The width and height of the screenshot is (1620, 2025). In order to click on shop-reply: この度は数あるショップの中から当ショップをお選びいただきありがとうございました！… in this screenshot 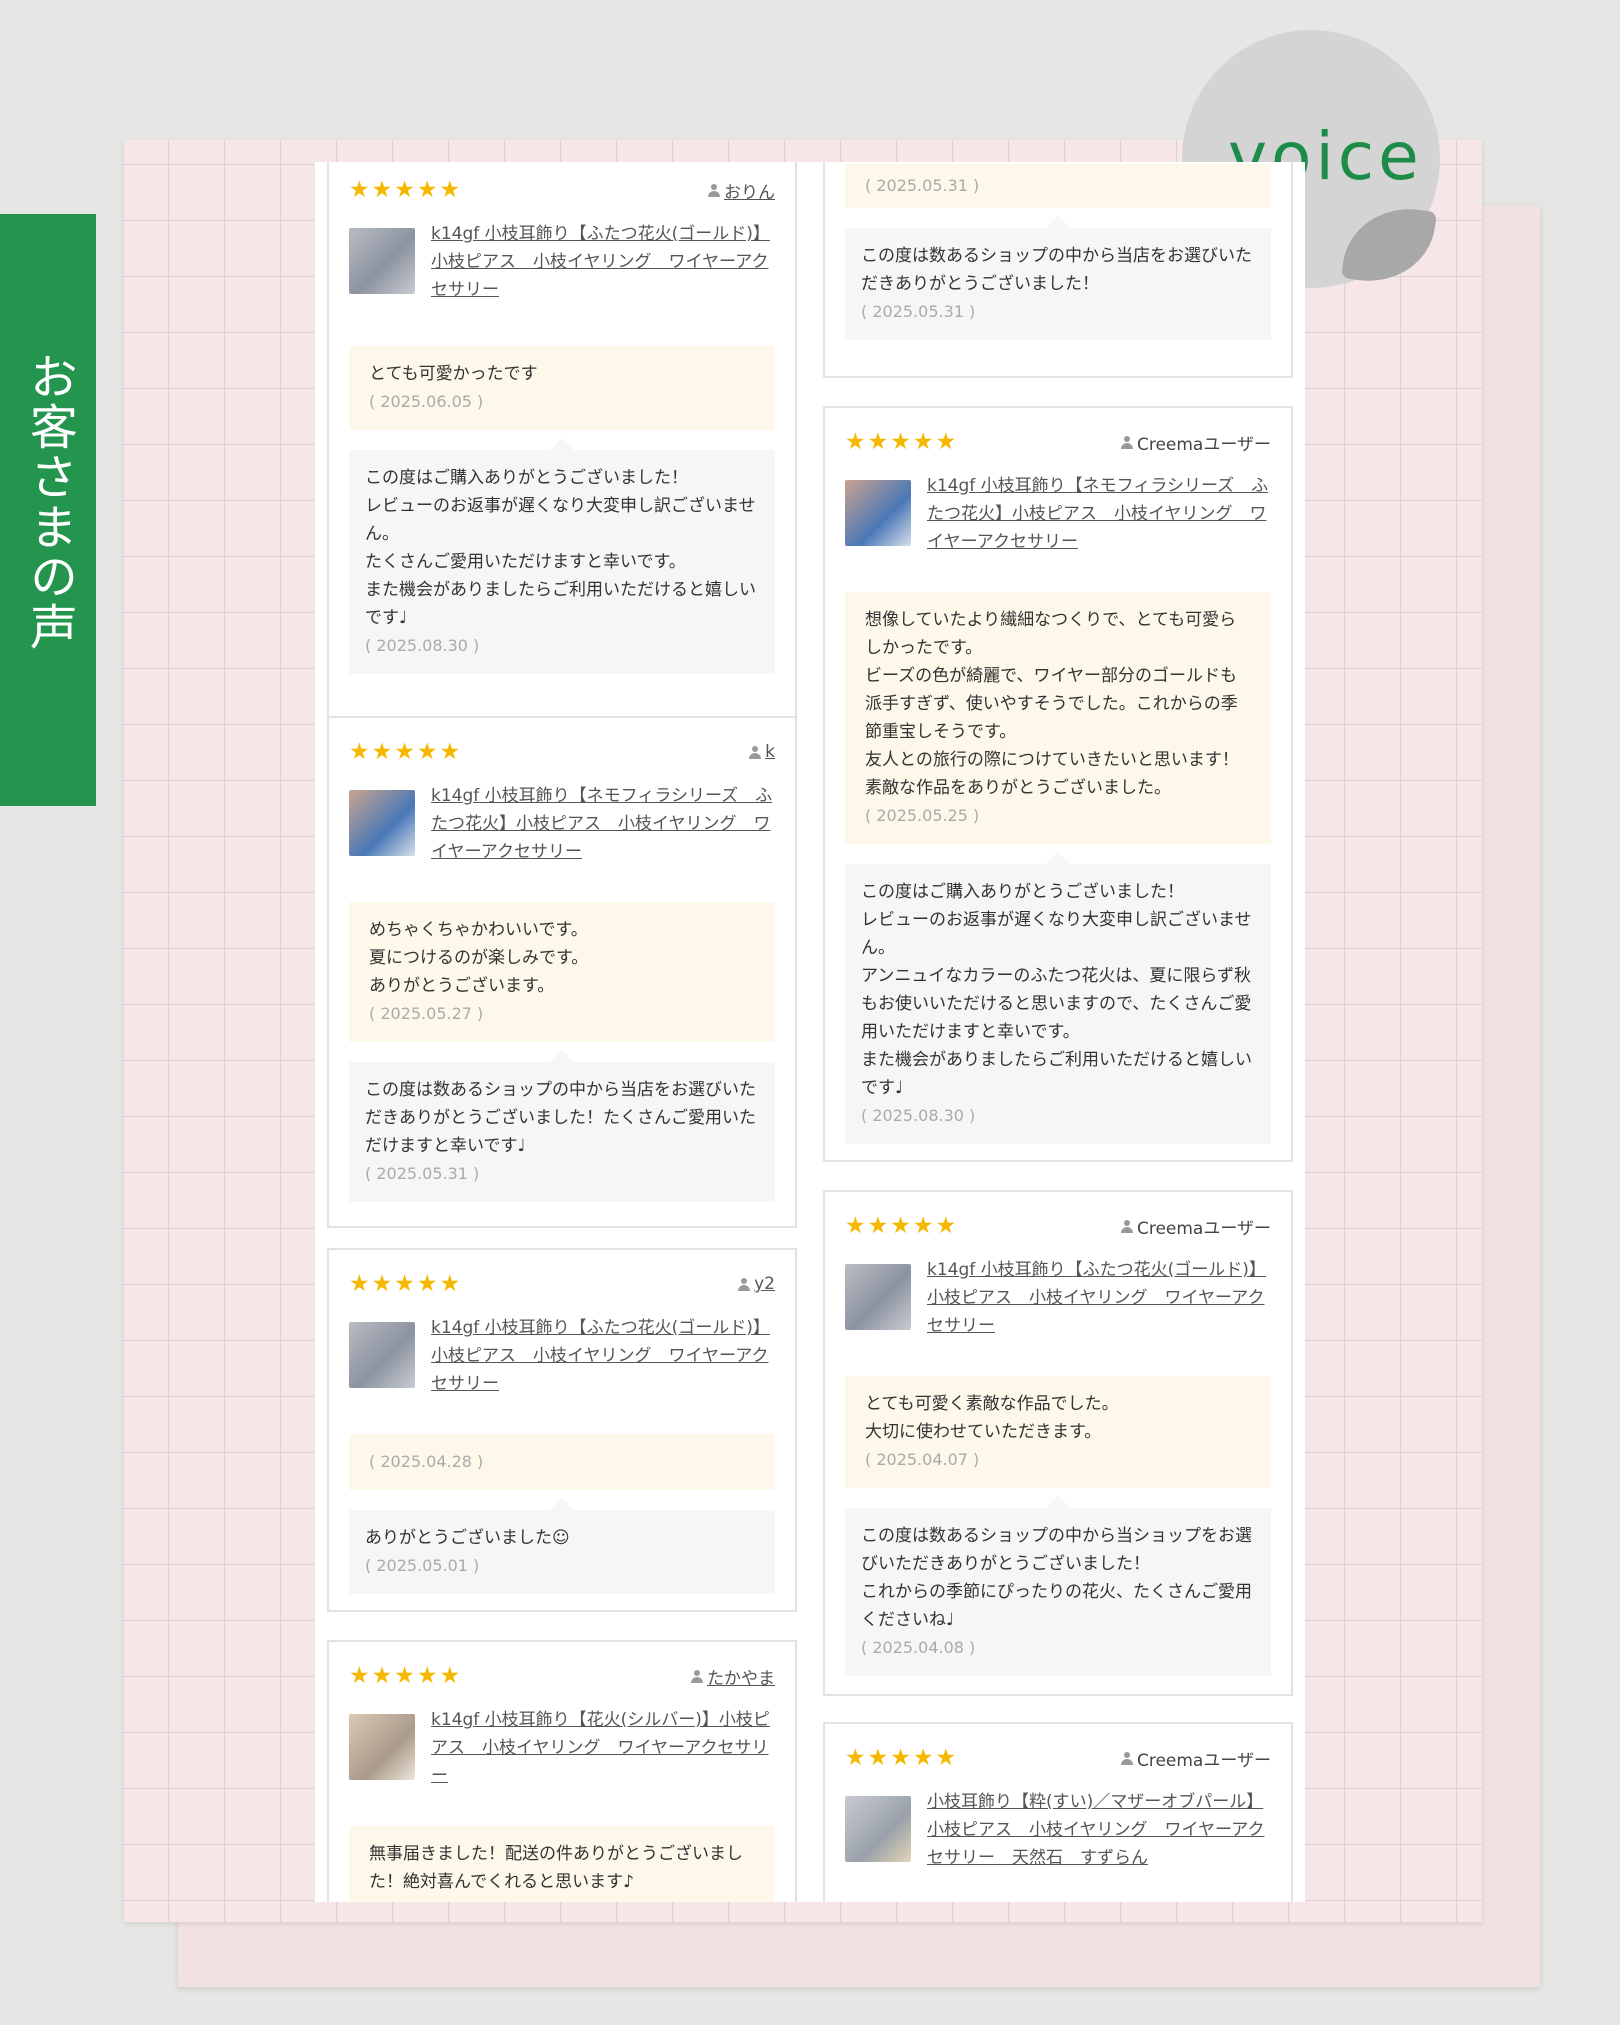, I will do `click(1058, 1586)`.